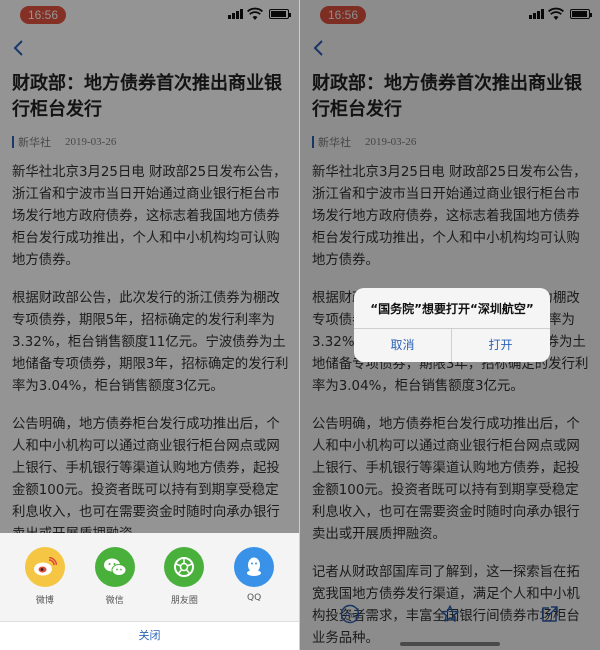 The image size is (600, 650). Describe the element at coordinates (44, 567) in the screenshot. I see `weibo-icon` at that location.